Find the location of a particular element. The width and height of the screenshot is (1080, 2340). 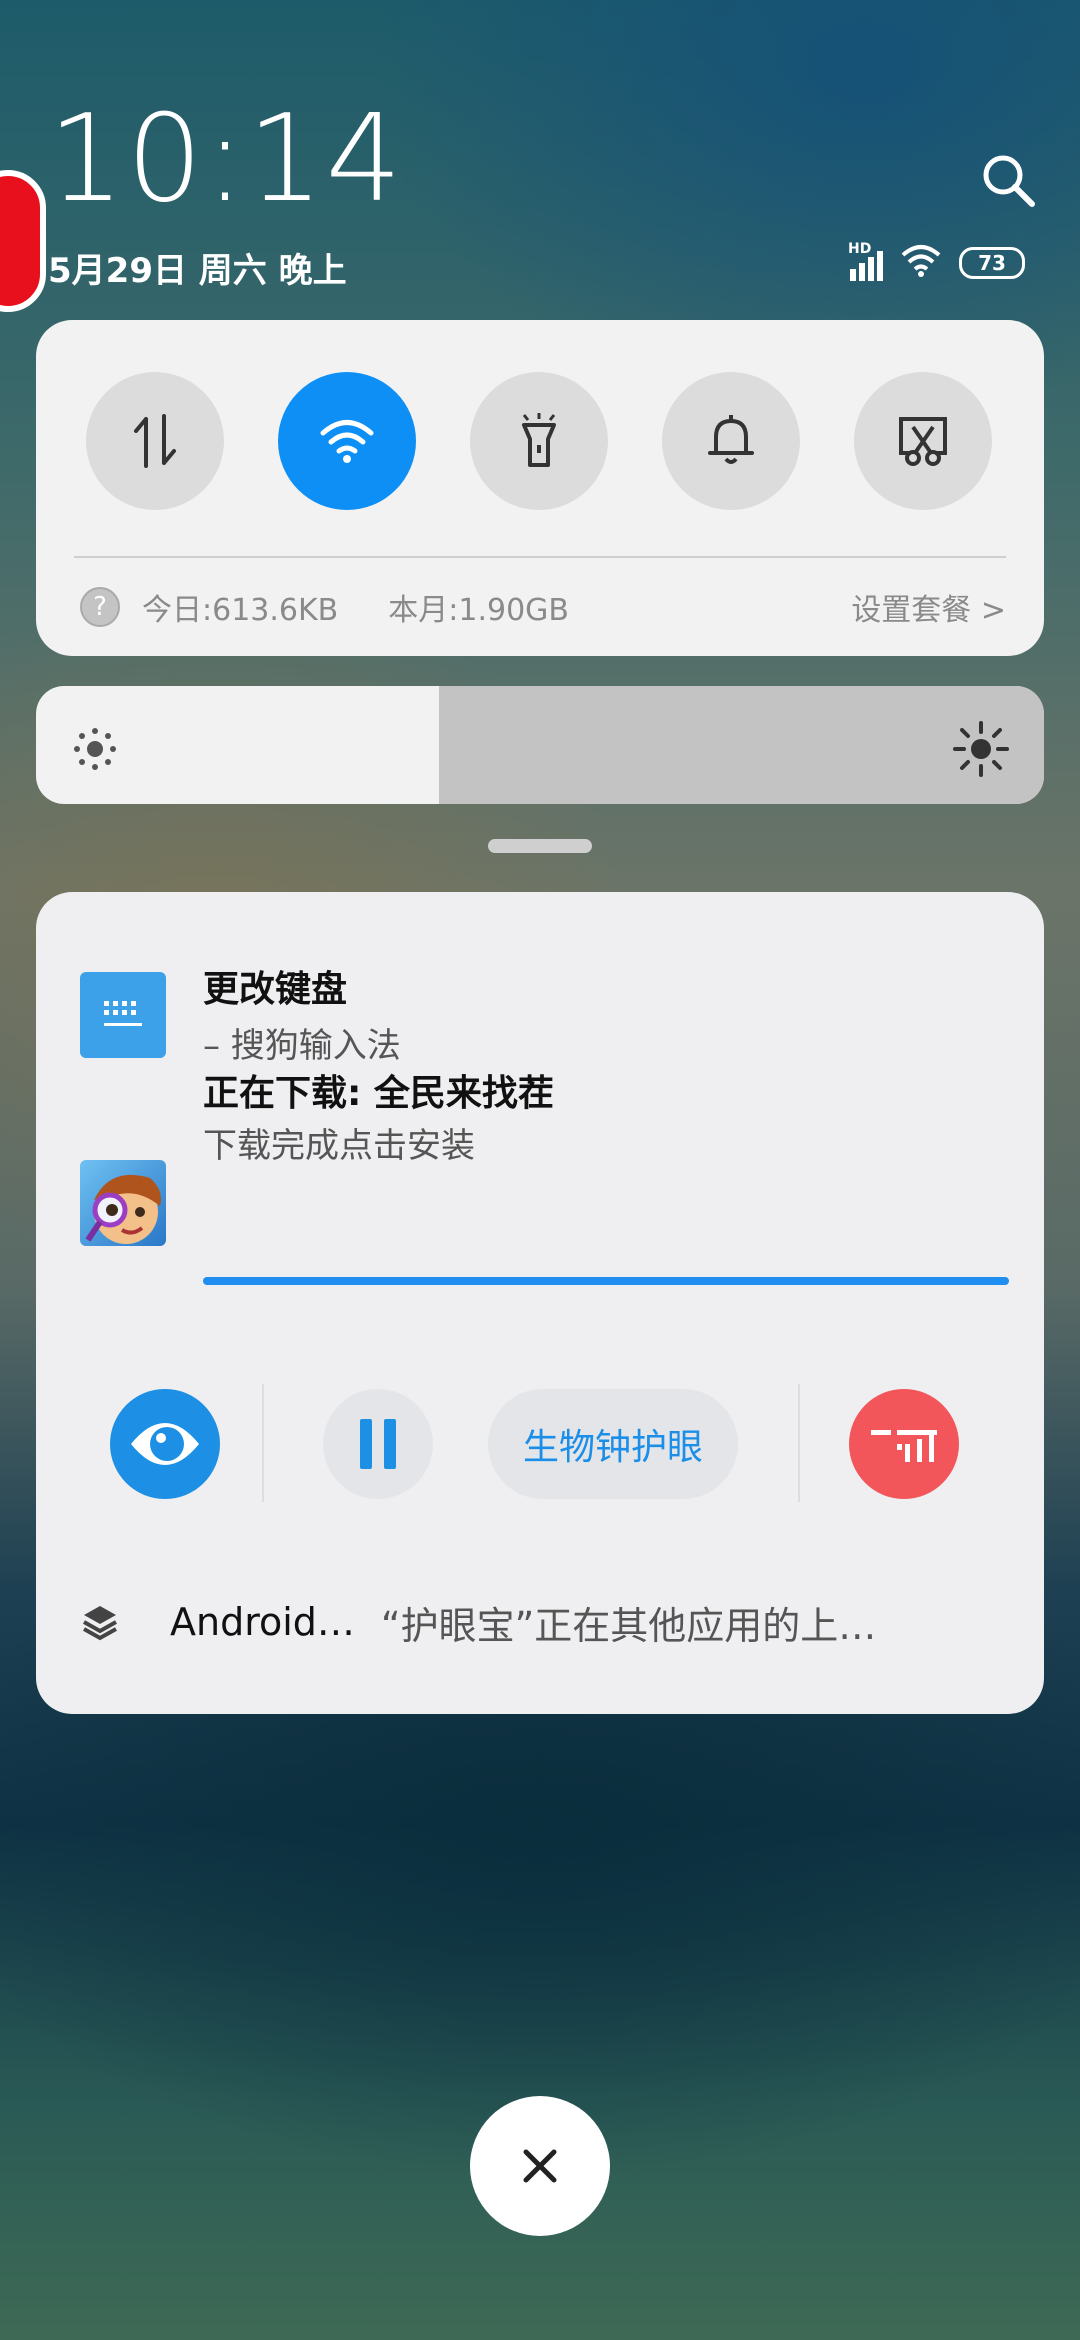

filter-off-icon is located at coordinates (904, 1446).